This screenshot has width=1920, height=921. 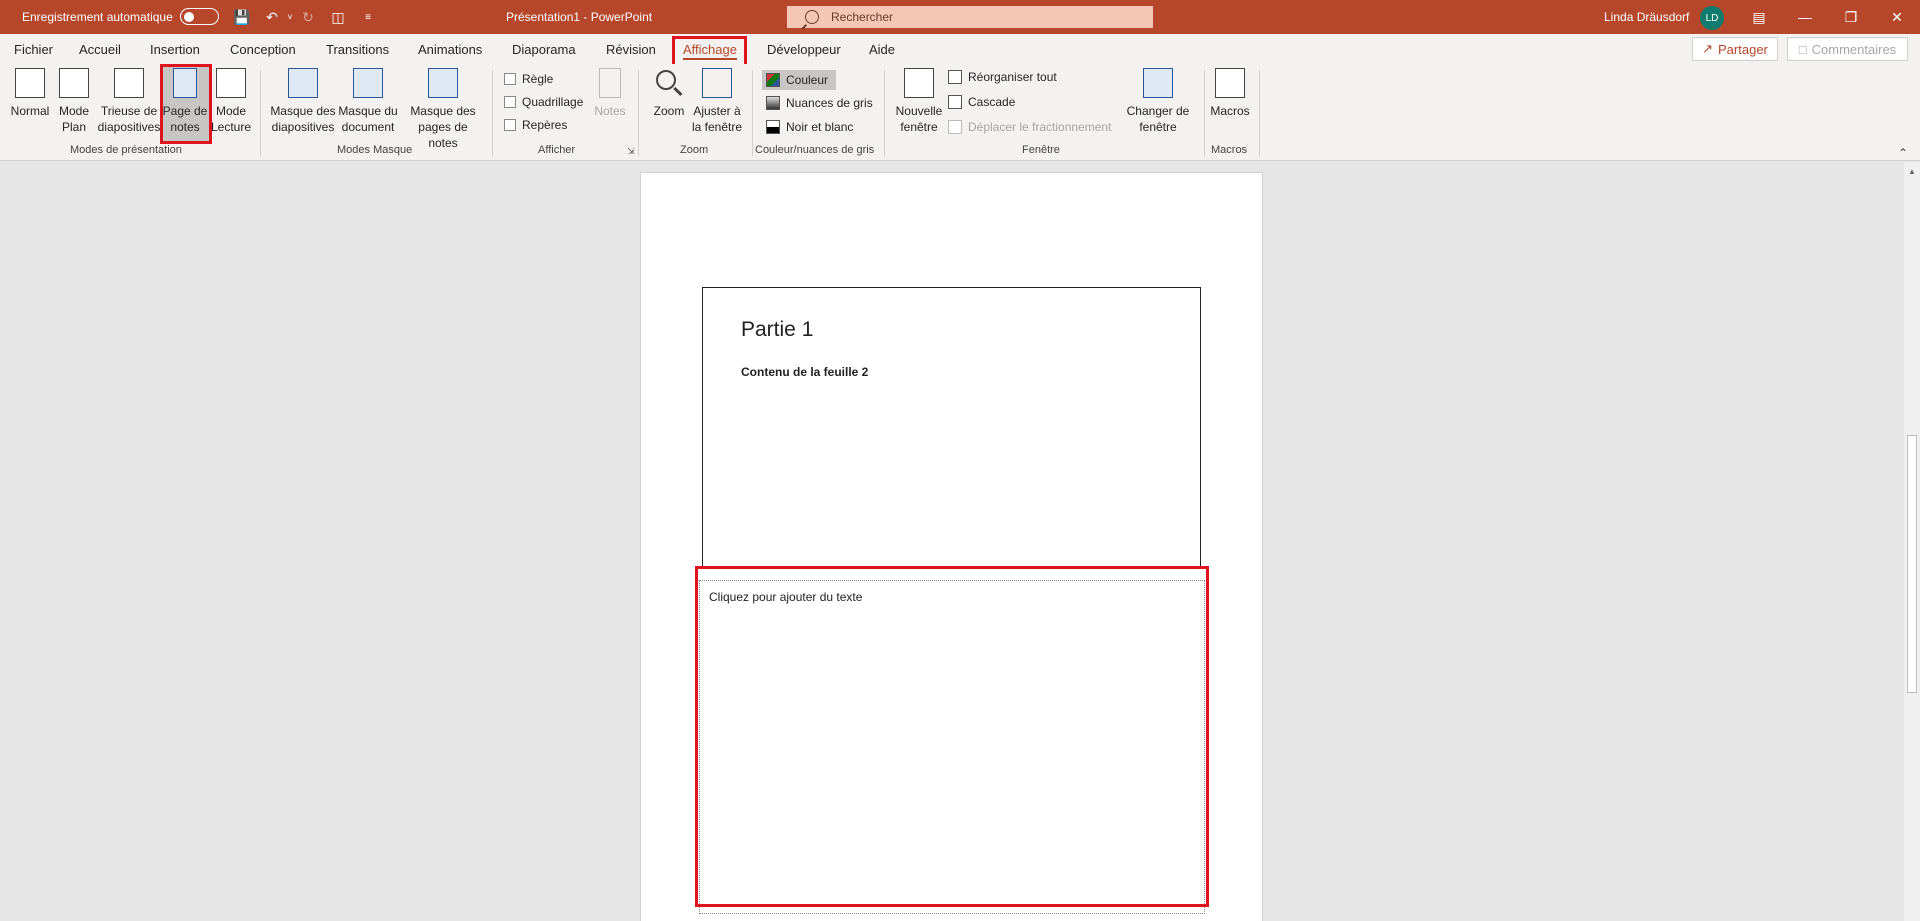 I want to click on gridlines-check-box, so click(x=510, y=102).